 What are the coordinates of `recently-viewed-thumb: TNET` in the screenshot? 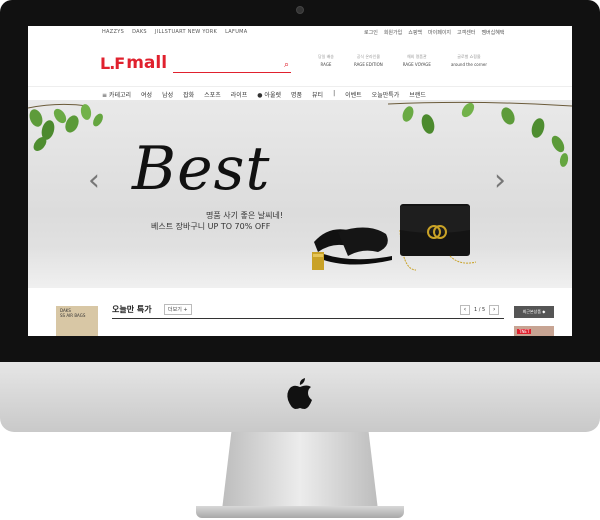 It's located at (534, 331).